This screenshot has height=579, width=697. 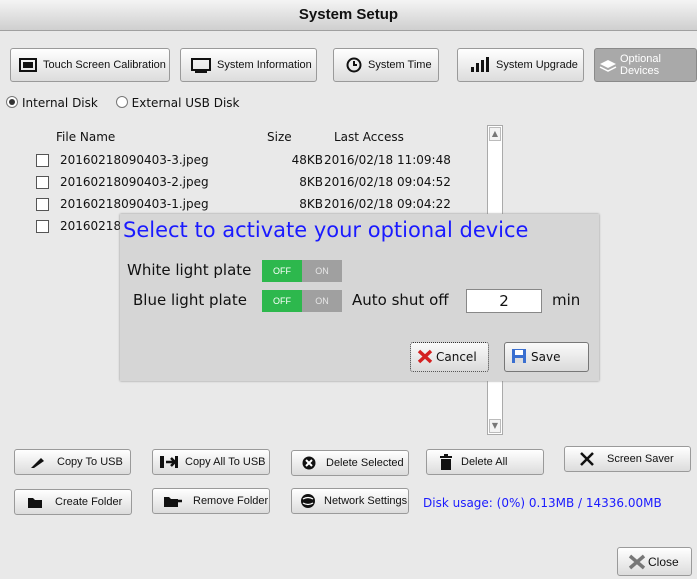 What do you see at coordinates (369, 137) in the screenshot?
I see `col-last-access: Last Access` at bounding box center [369, 137].